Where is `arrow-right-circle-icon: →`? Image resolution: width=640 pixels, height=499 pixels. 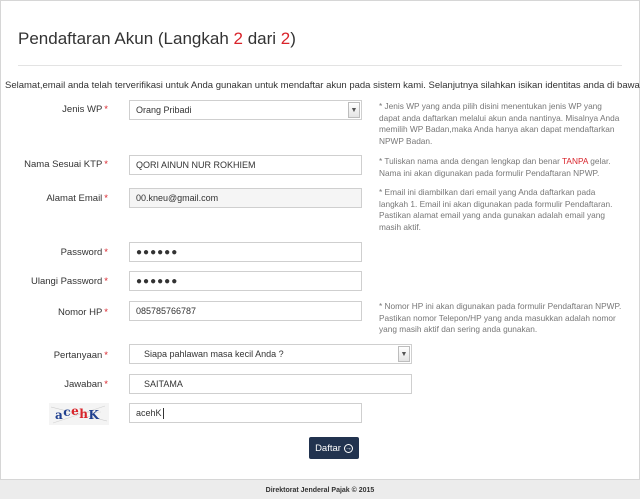 arrow-right-circle-icon: → is located at coordinates (348, 448).